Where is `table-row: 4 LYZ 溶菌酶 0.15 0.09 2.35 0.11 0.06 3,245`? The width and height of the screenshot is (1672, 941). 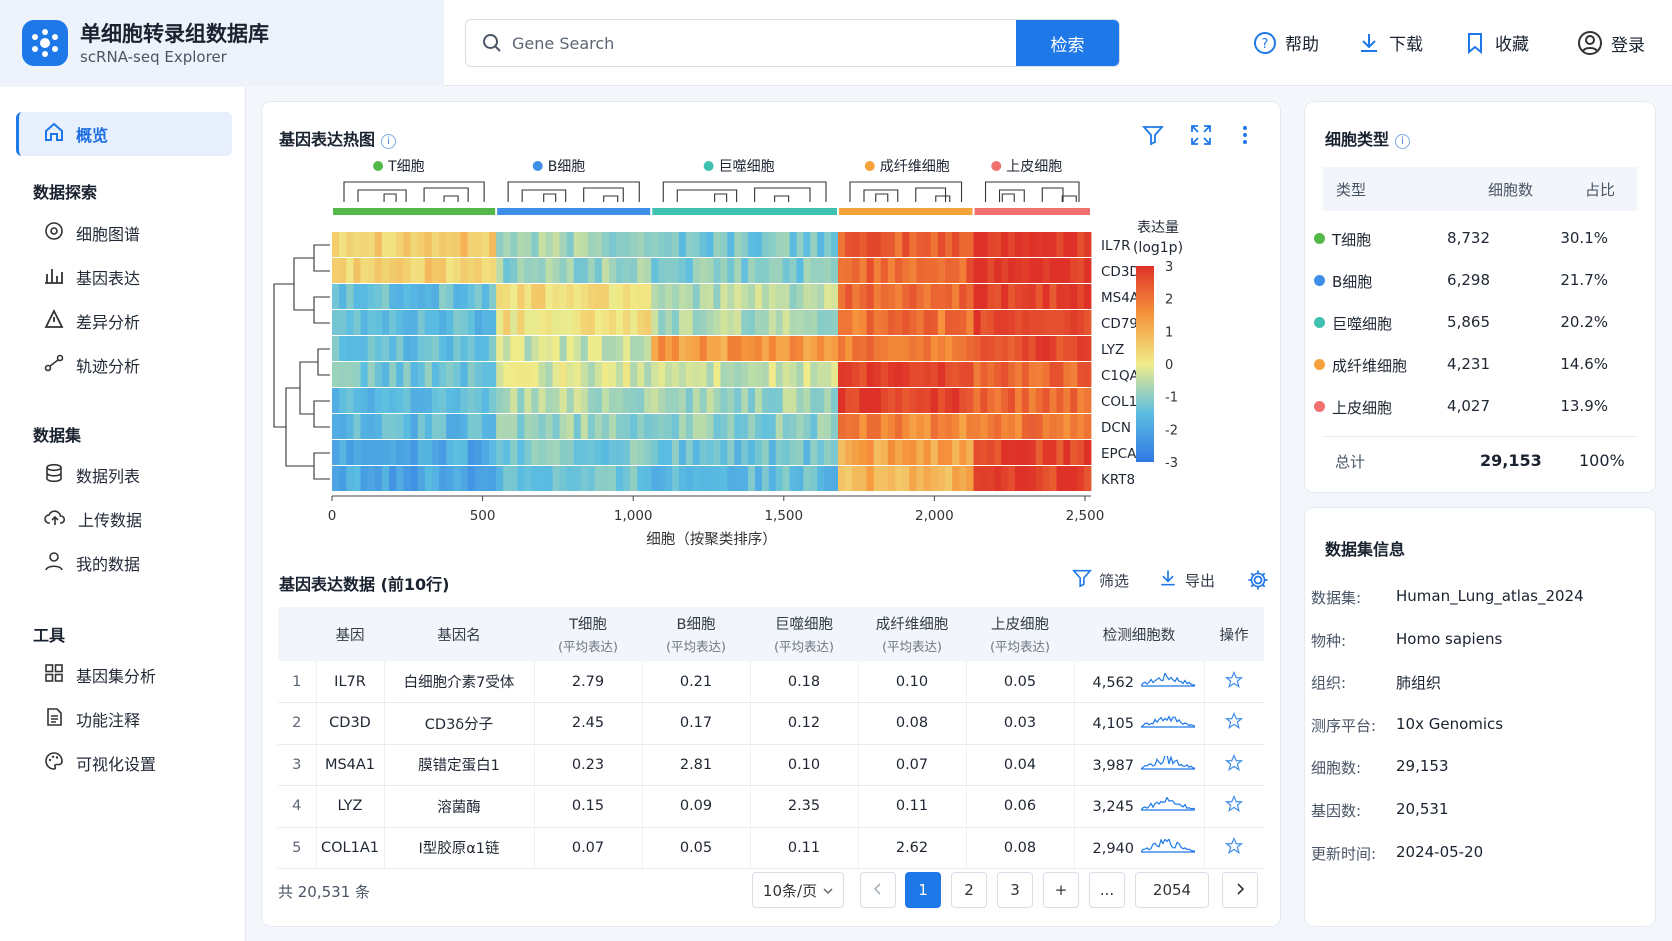
table-row: 4 LYZ 溶菌酶 0.15 0.09 2.35 0.11 0.06 3,245 is located at coordinates (771, 806).